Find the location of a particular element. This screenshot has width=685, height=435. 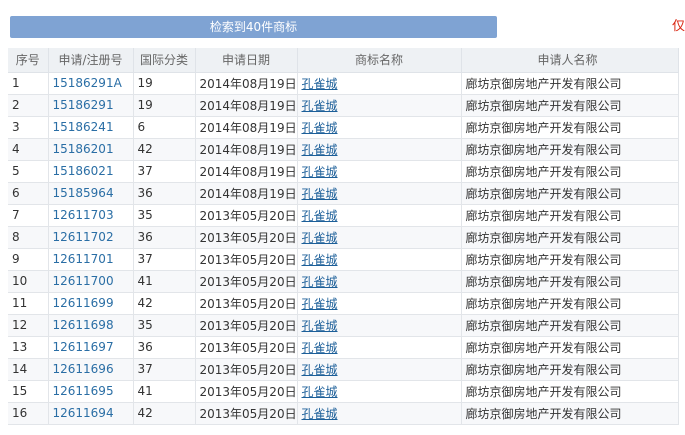

reg-no-link: 12611695 is located at coordinates (83, 391).